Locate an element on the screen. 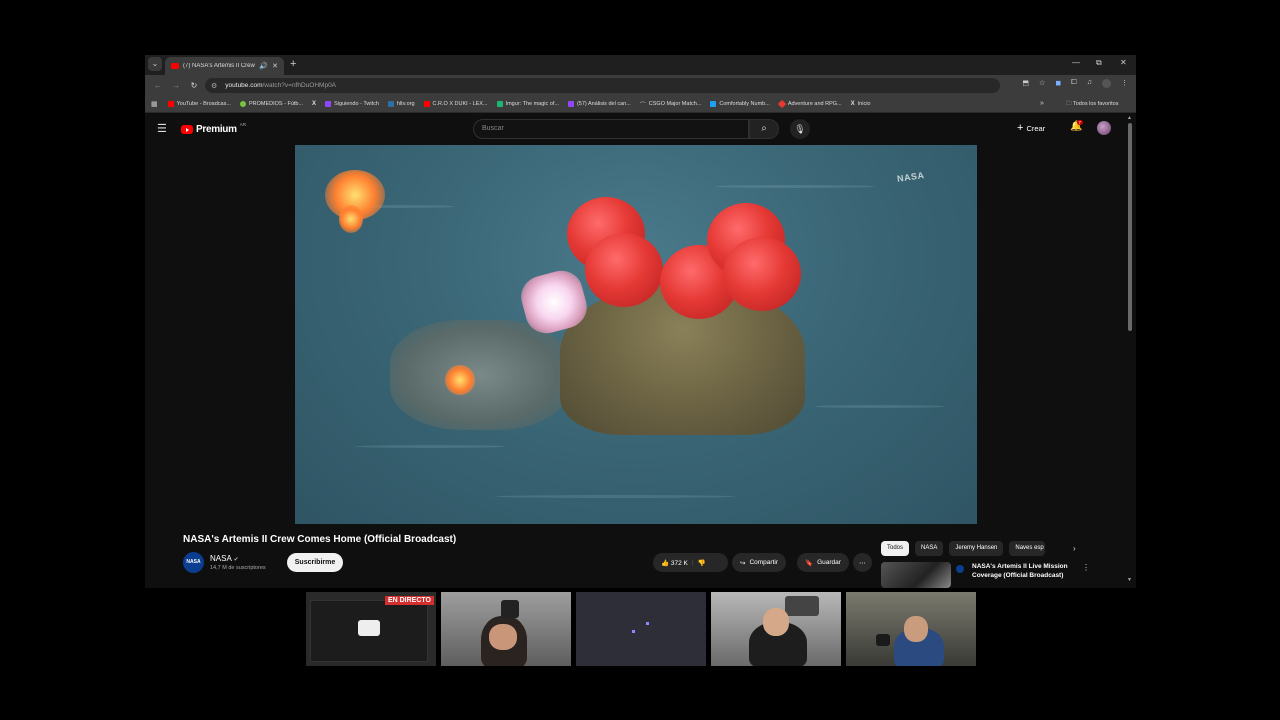 This screenshot has height=720, width=1280. logo-text: Premium is located at coordinates (216, 129).